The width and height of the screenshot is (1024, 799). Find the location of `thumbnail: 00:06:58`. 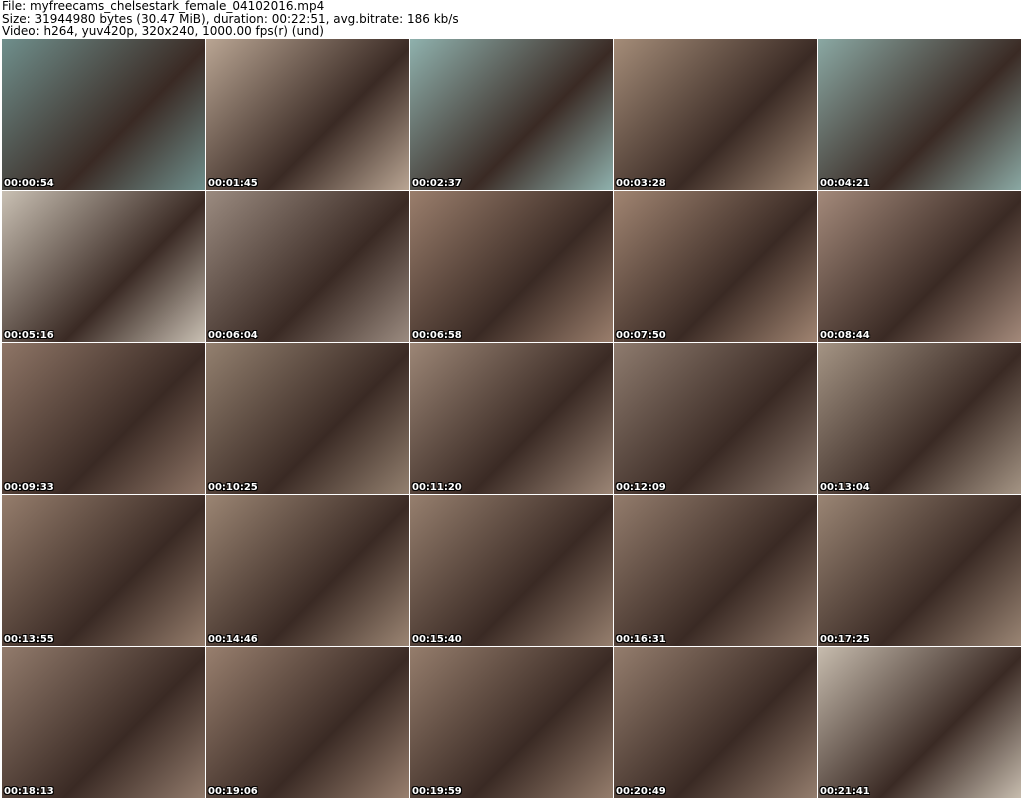

thumbnail: 00:06:58 is located at coordinates (511, 266).